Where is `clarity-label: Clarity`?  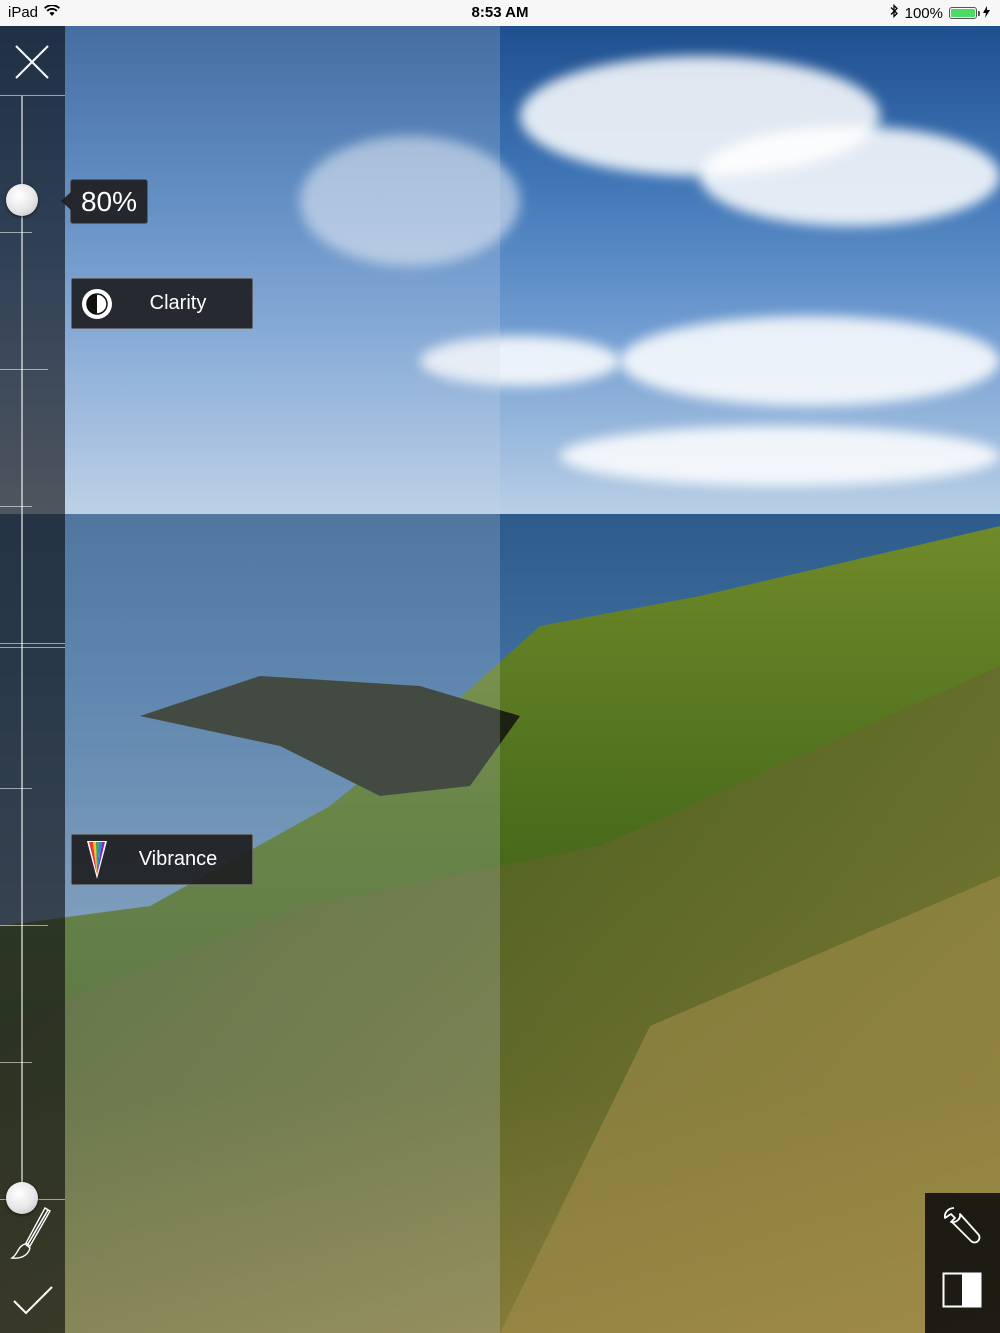
clarity-label: Clarity is located at coordinates (178, 303).